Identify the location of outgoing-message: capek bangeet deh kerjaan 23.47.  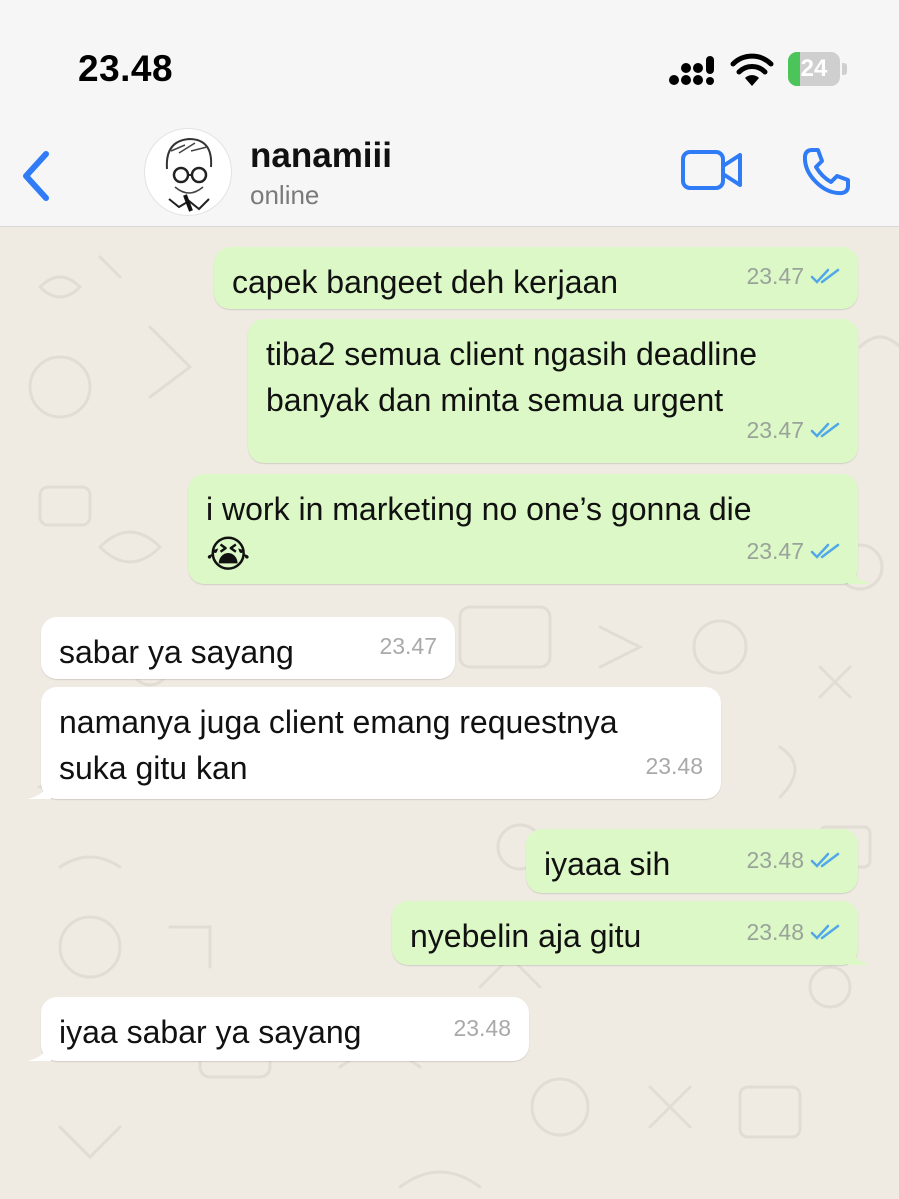
(536, 278).